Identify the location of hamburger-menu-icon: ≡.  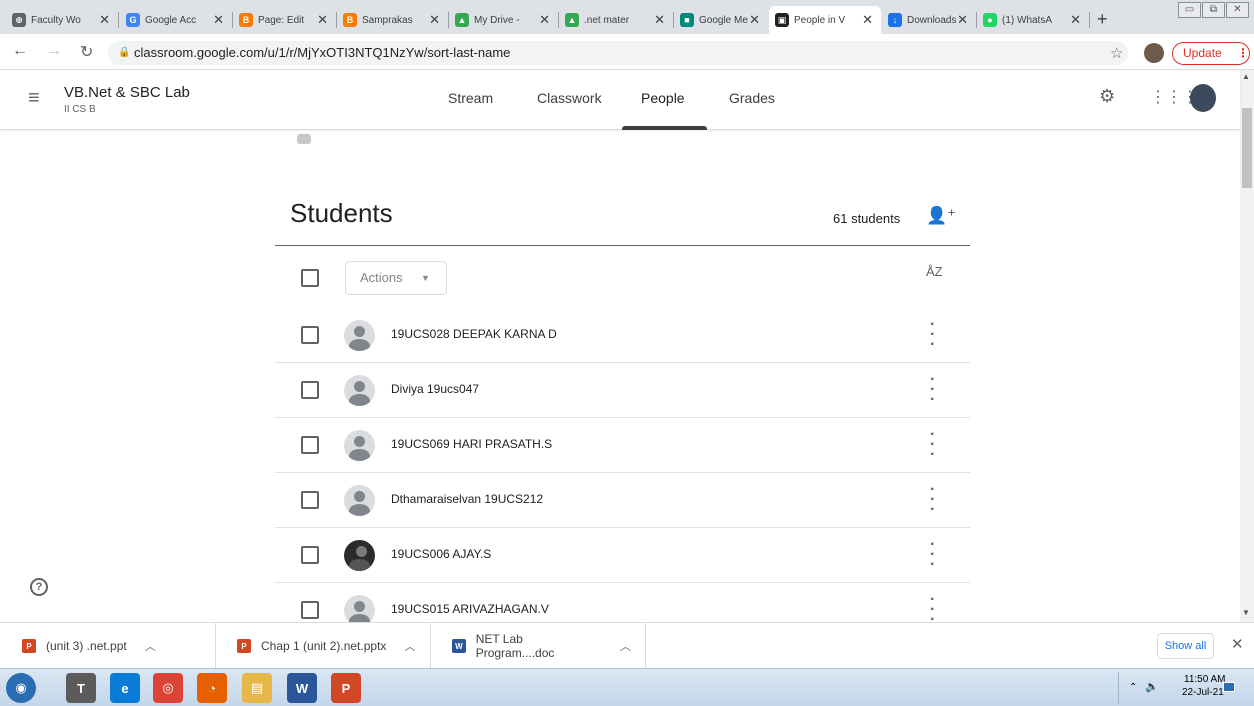
(34, 98).